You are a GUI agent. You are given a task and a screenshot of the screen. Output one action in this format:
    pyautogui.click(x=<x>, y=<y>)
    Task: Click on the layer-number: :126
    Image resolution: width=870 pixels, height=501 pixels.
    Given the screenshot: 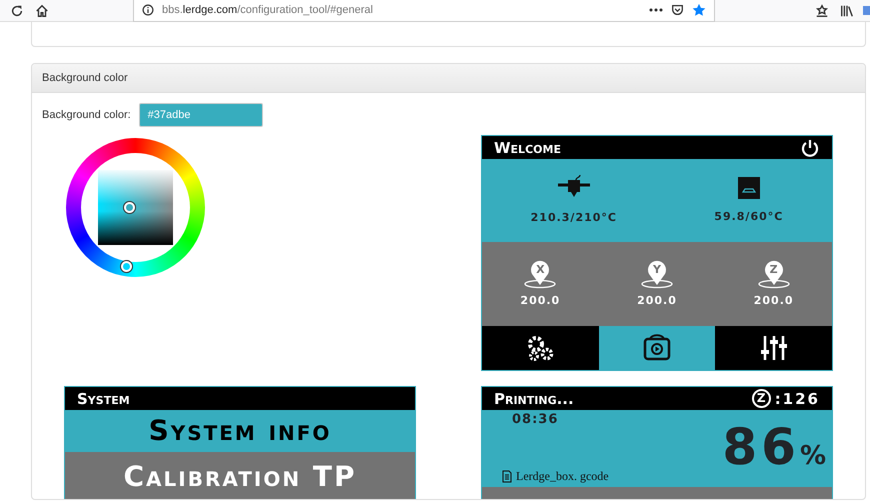 What is the action you would take?
    pyautogui.click(x=797, y=399)
    